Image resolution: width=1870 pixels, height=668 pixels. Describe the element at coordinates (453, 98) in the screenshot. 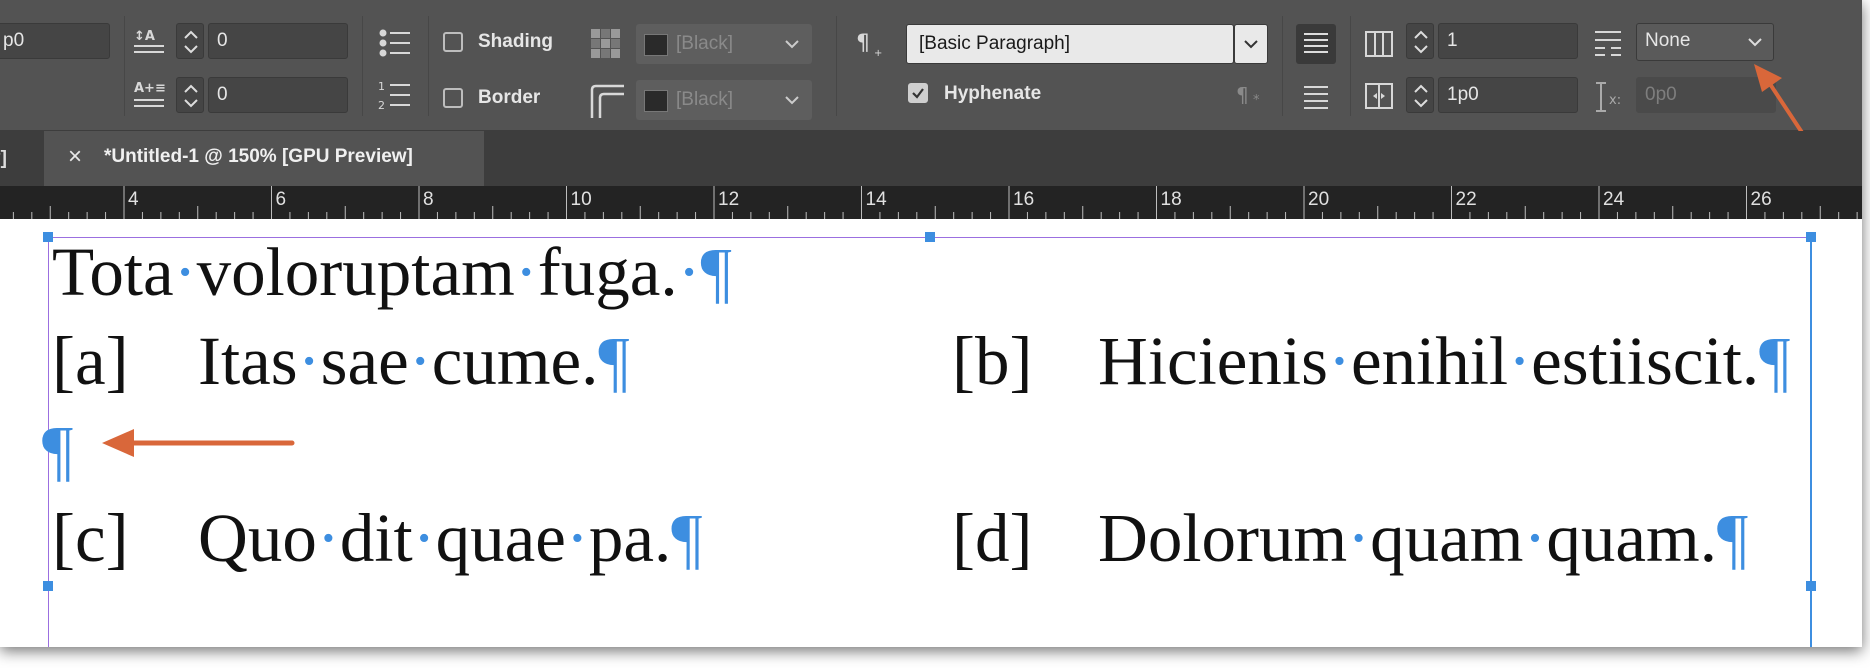

I see `border-checkbox` at that location.